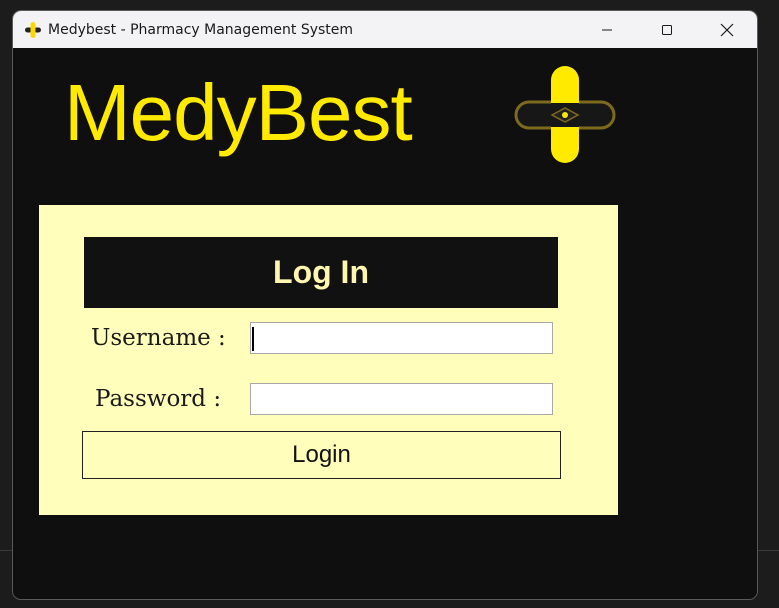 Image resolution: width=779 pixels, height=608 pixels. I want to click on minimize-icon, so click(607, 29).